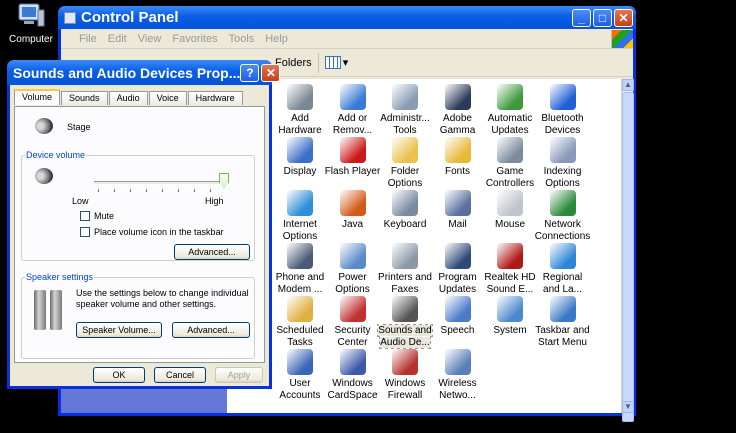  I want to click on ok-button: OK, so click(119, 375).